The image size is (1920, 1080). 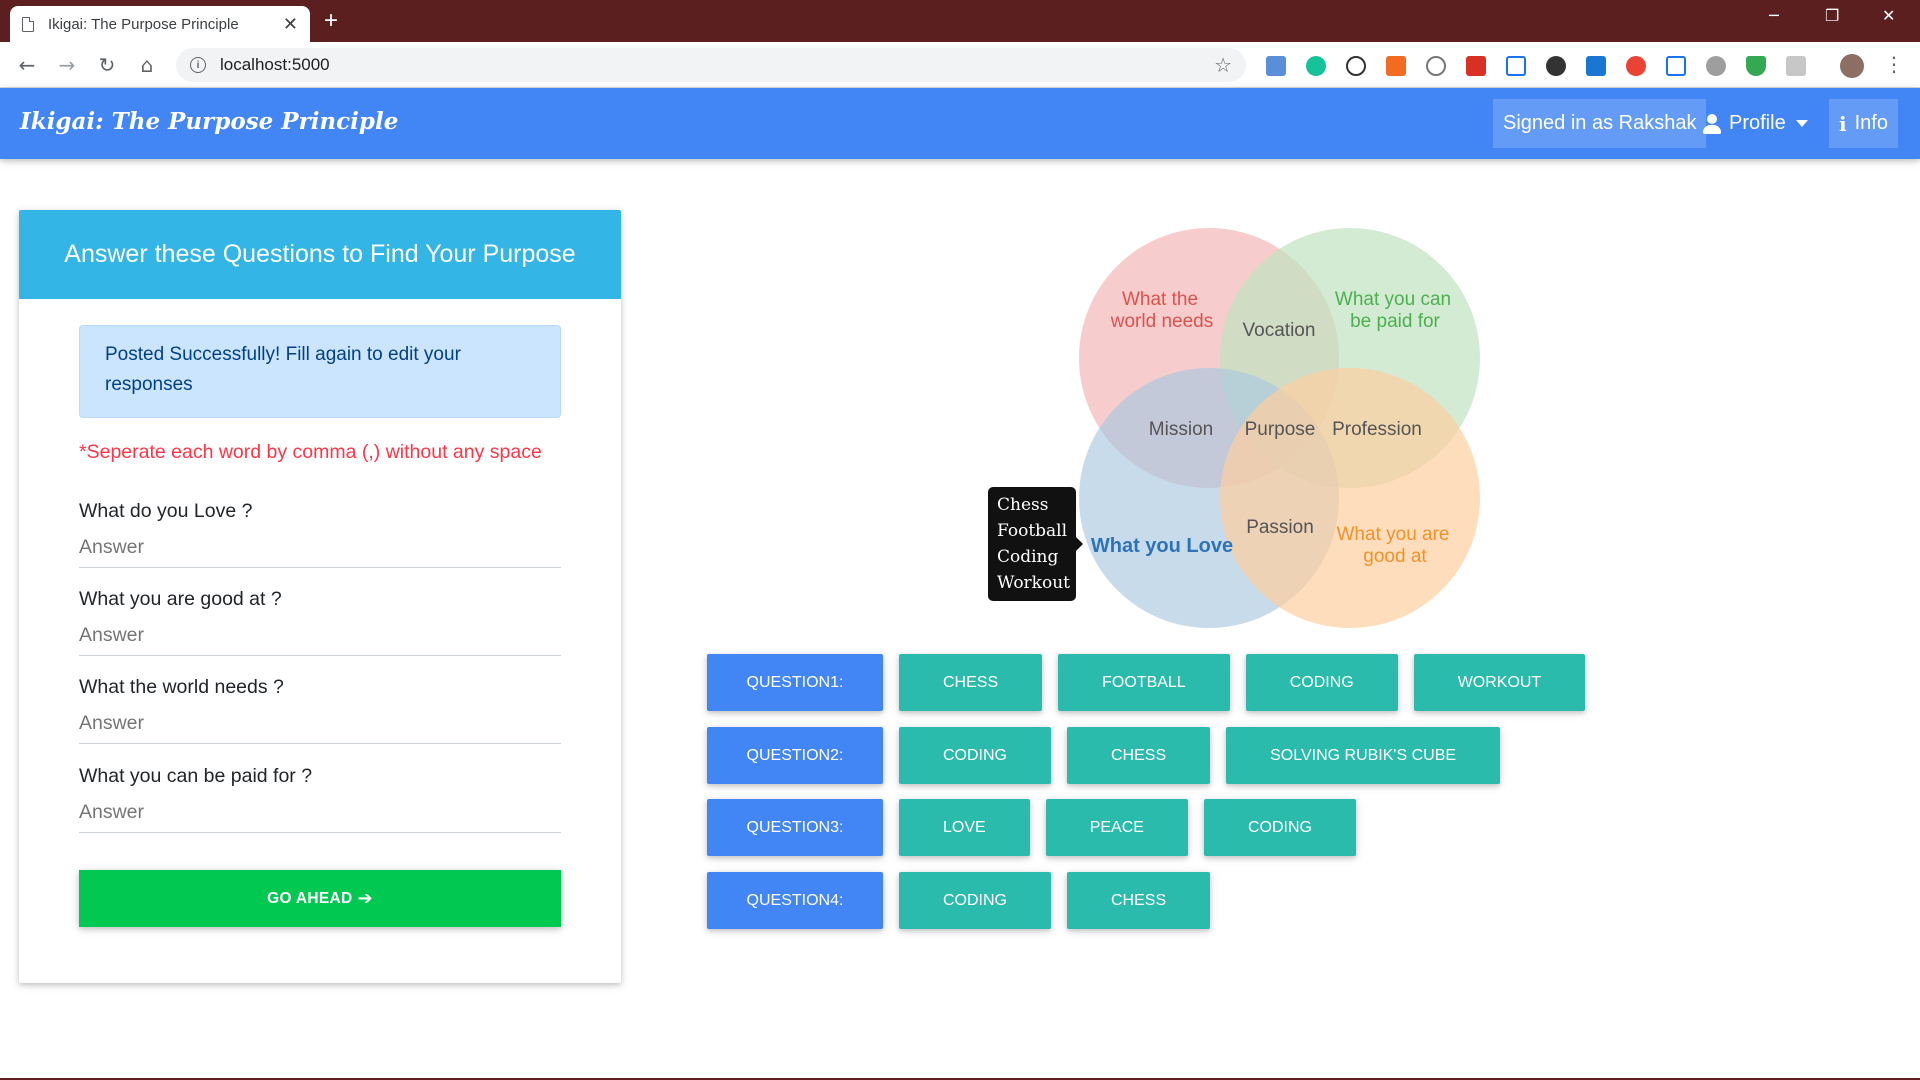 I want to click on font-extension-icon, so click(x=1516, y=66).